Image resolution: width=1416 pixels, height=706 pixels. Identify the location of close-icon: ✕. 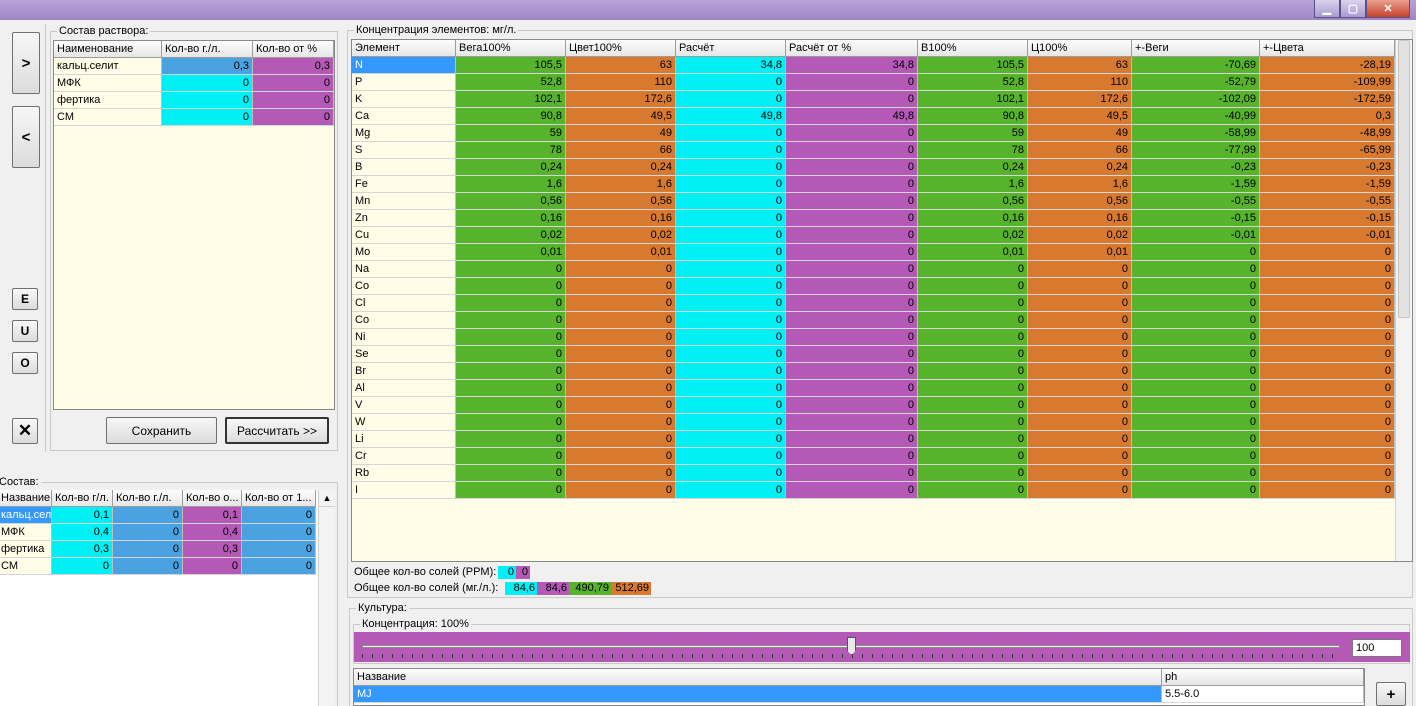
(25, 431).